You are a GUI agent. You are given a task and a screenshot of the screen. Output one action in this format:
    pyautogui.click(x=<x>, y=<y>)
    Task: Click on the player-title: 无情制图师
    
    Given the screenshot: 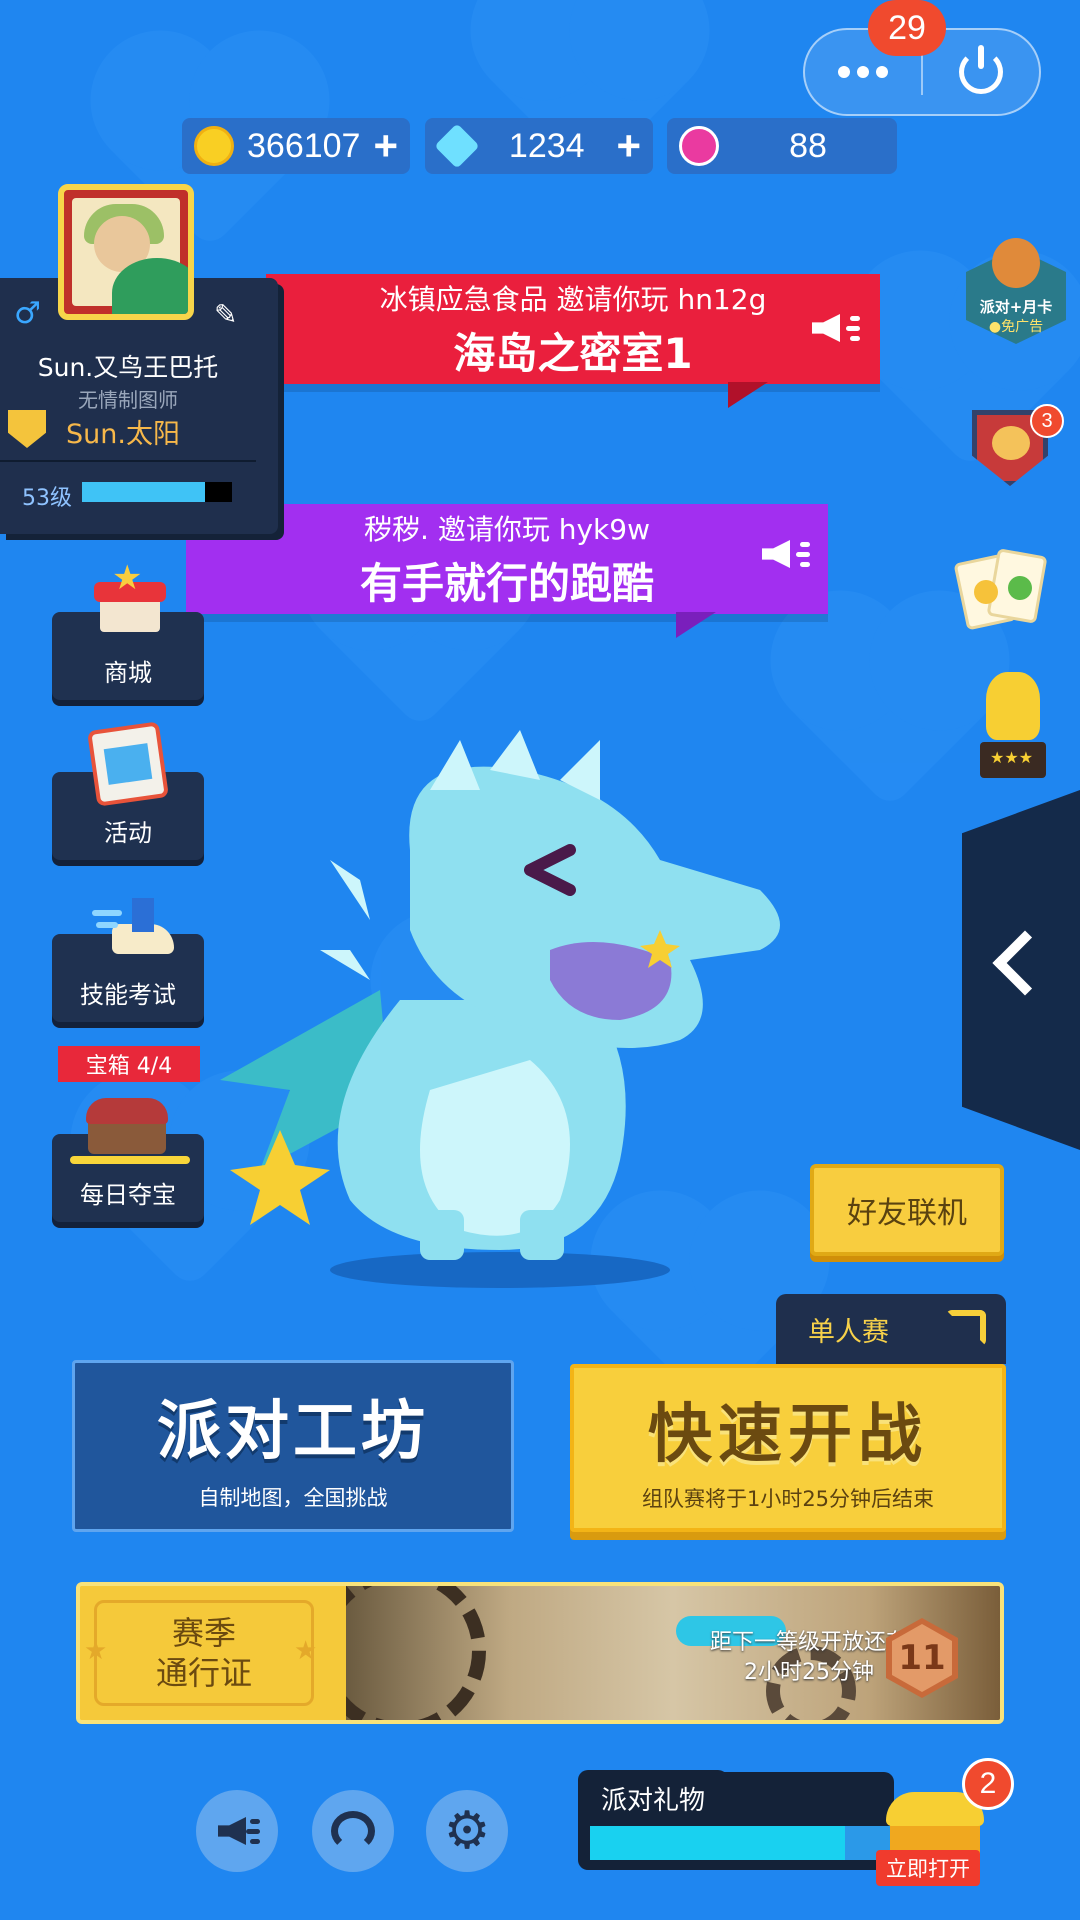 What is the action you would take?
    pyautogui.click(x=128, y=400)
    